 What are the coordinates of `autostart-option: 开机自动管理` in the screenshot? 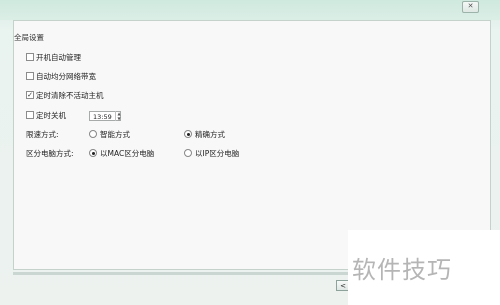 It's located at (53, 57).